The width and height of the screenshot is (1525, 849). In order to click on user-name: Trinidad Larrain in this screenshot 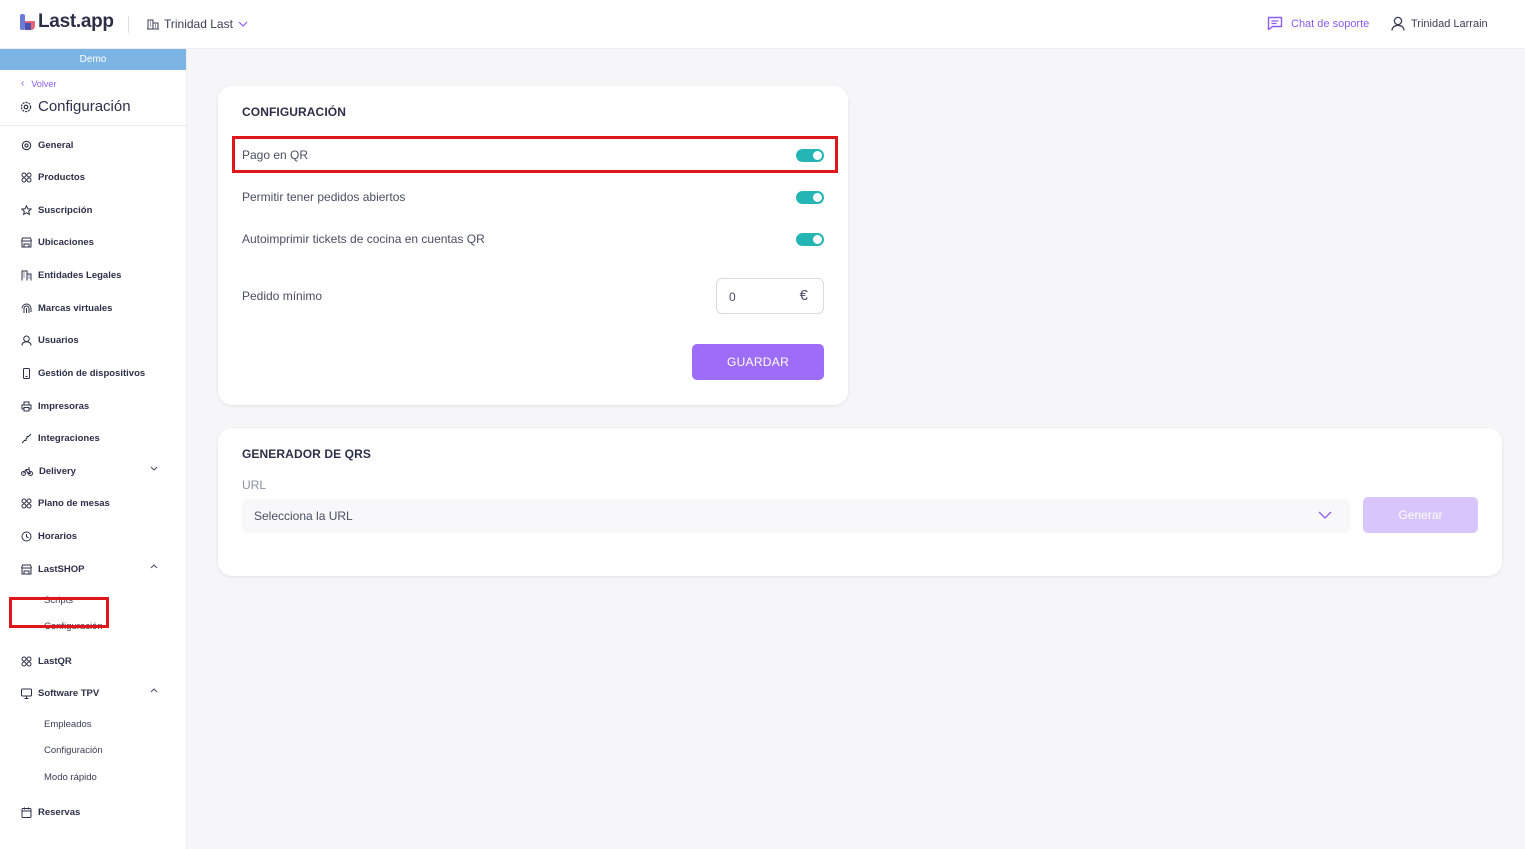, I will do `click(1449, 23)`.